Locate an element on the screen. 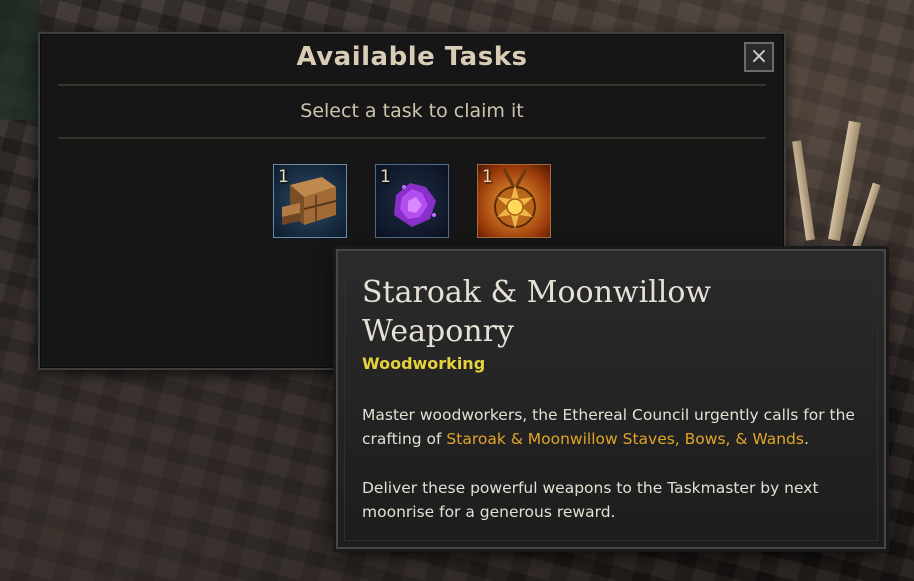 The height and width of the screenshot is (581, 914). title-divider is located at coordinates (412, 85).